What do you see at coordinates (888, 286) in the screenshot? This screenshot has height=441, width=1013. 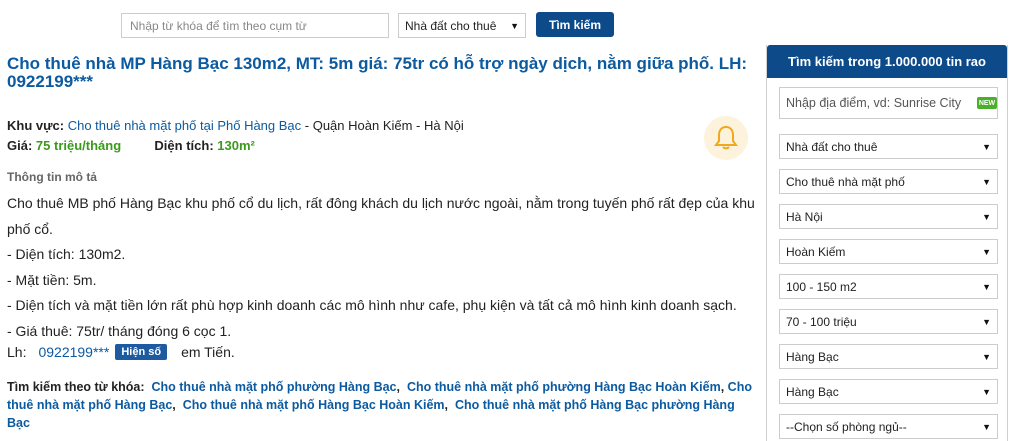 I see `select-area: 100 - 150 m2 ▼` at bounding box center [888, 286].